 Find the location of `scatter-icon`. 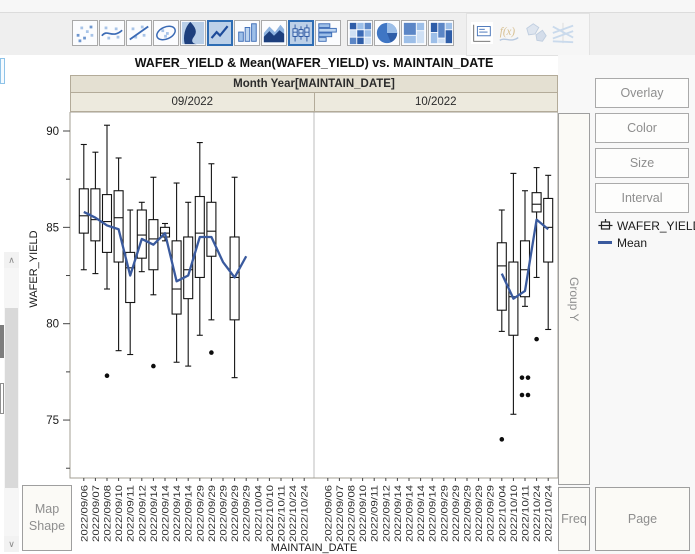

scatter-icon is located at coordinates (85, 33).